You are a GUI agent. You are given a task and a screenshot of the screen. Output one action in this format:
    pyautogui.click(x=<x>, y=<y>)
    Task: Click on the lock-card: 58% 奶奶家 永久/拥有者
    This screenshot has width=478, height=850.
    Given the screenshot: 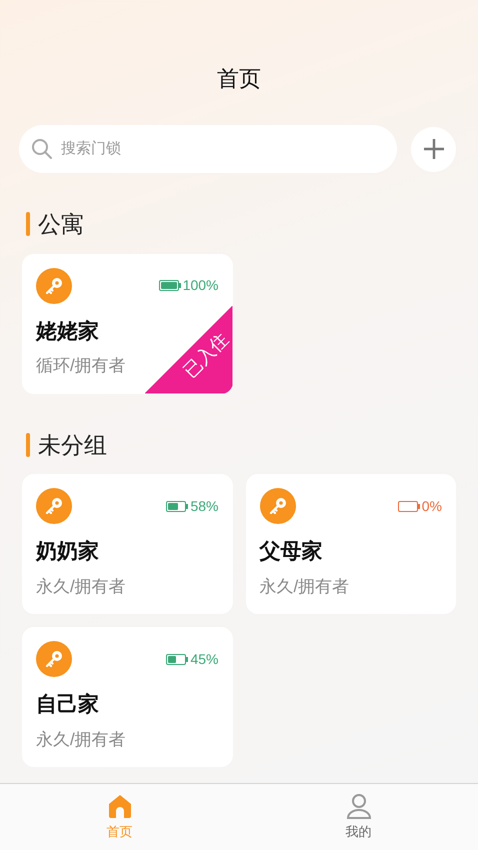 What is the action you would take?
    pyautogui.click(x=127, y=544)
    